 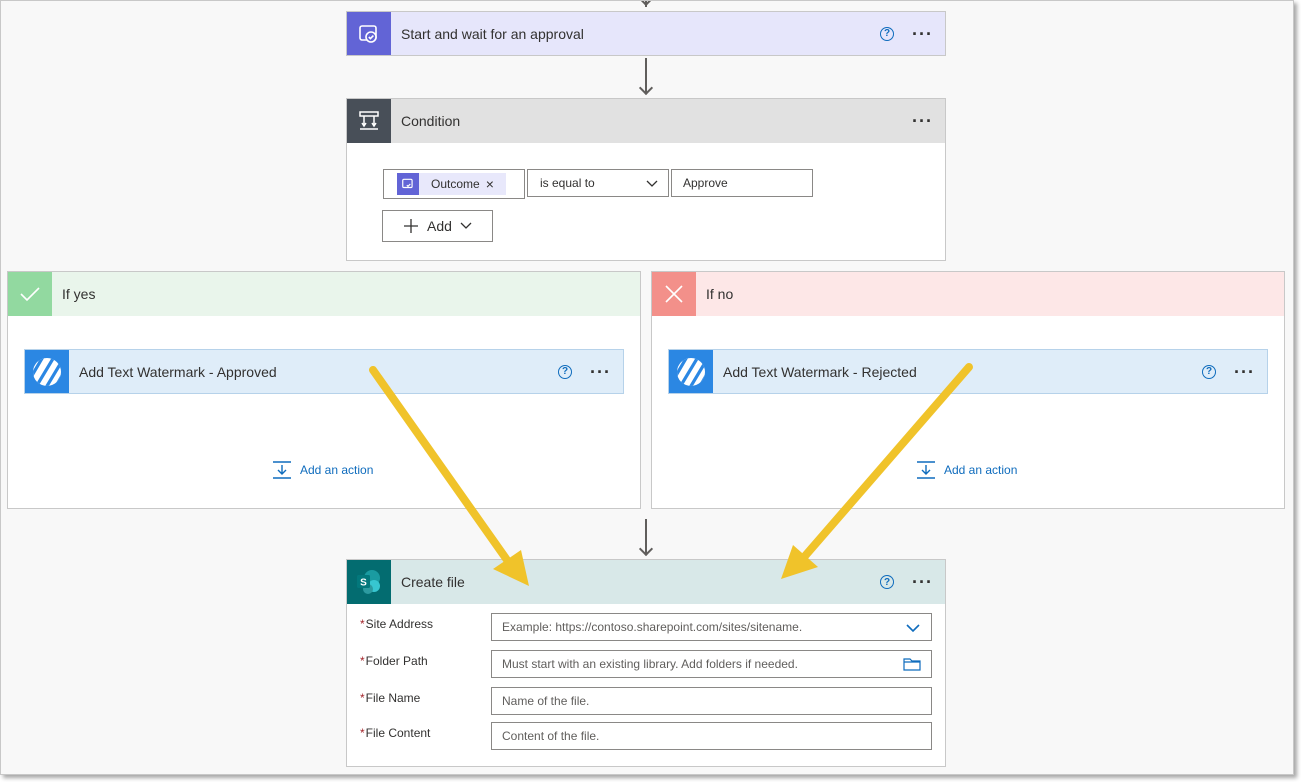 I want to click on watermark-approved-more-icon: ···, so click(x=600, y=372).